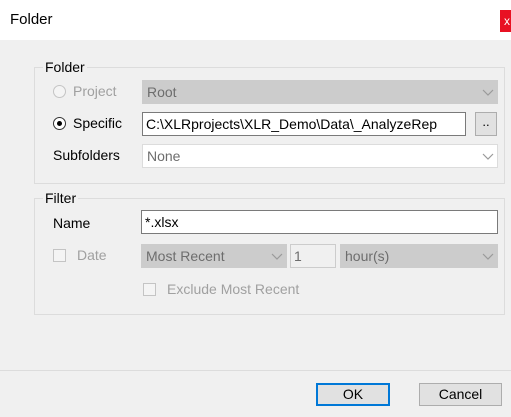 The width and height of the screenshot is (511, 417). Describe the element at coordinates (59, 255) in the screenshot. I see `date-checkbox` at that location.